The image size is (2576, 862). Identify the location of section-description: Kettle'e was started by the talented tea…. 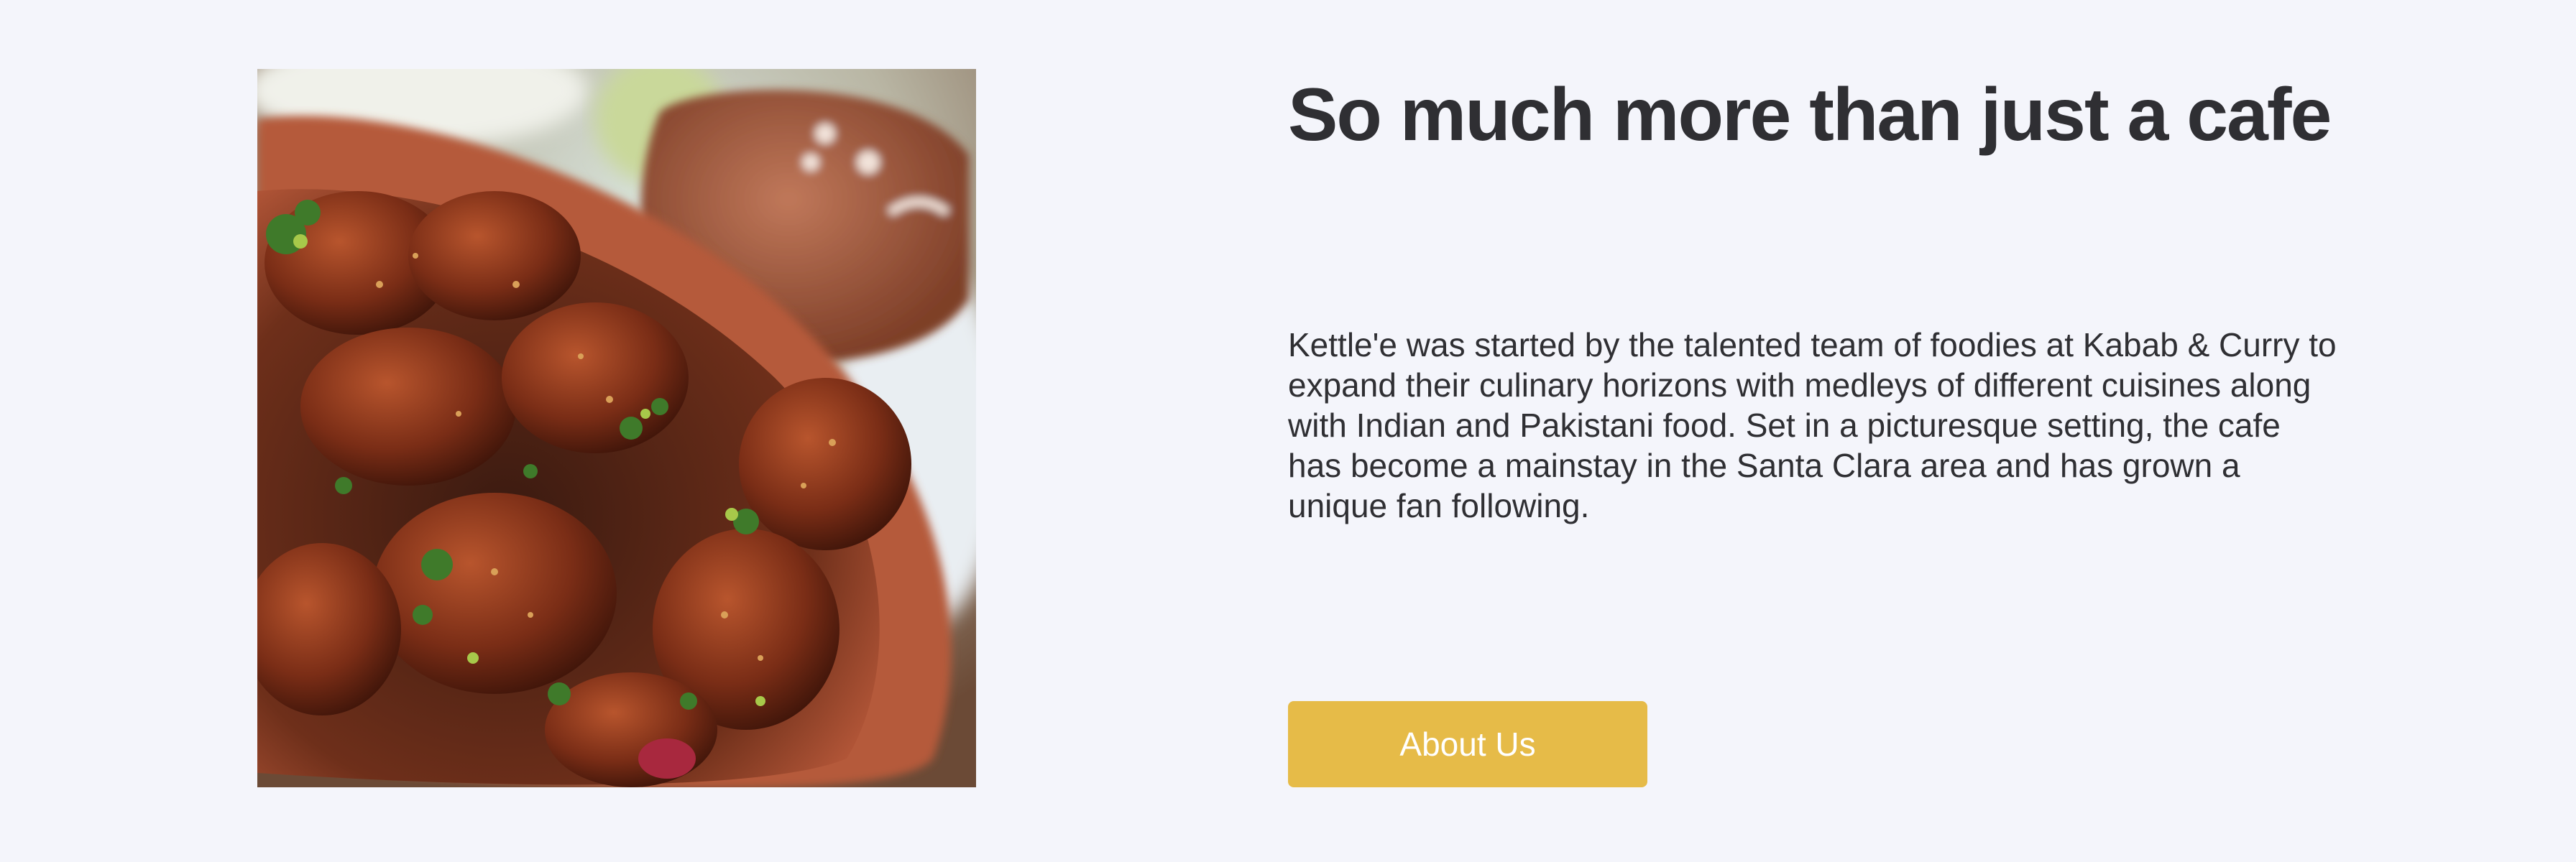
(1812, 425).